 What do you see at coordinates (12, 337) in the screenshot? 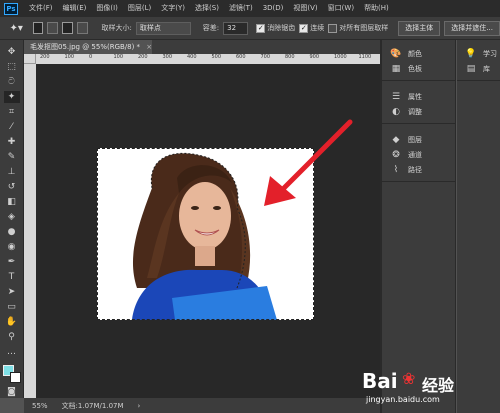
I see `zoom-tool-icon: ⚲` at bounding box center [12, 337].